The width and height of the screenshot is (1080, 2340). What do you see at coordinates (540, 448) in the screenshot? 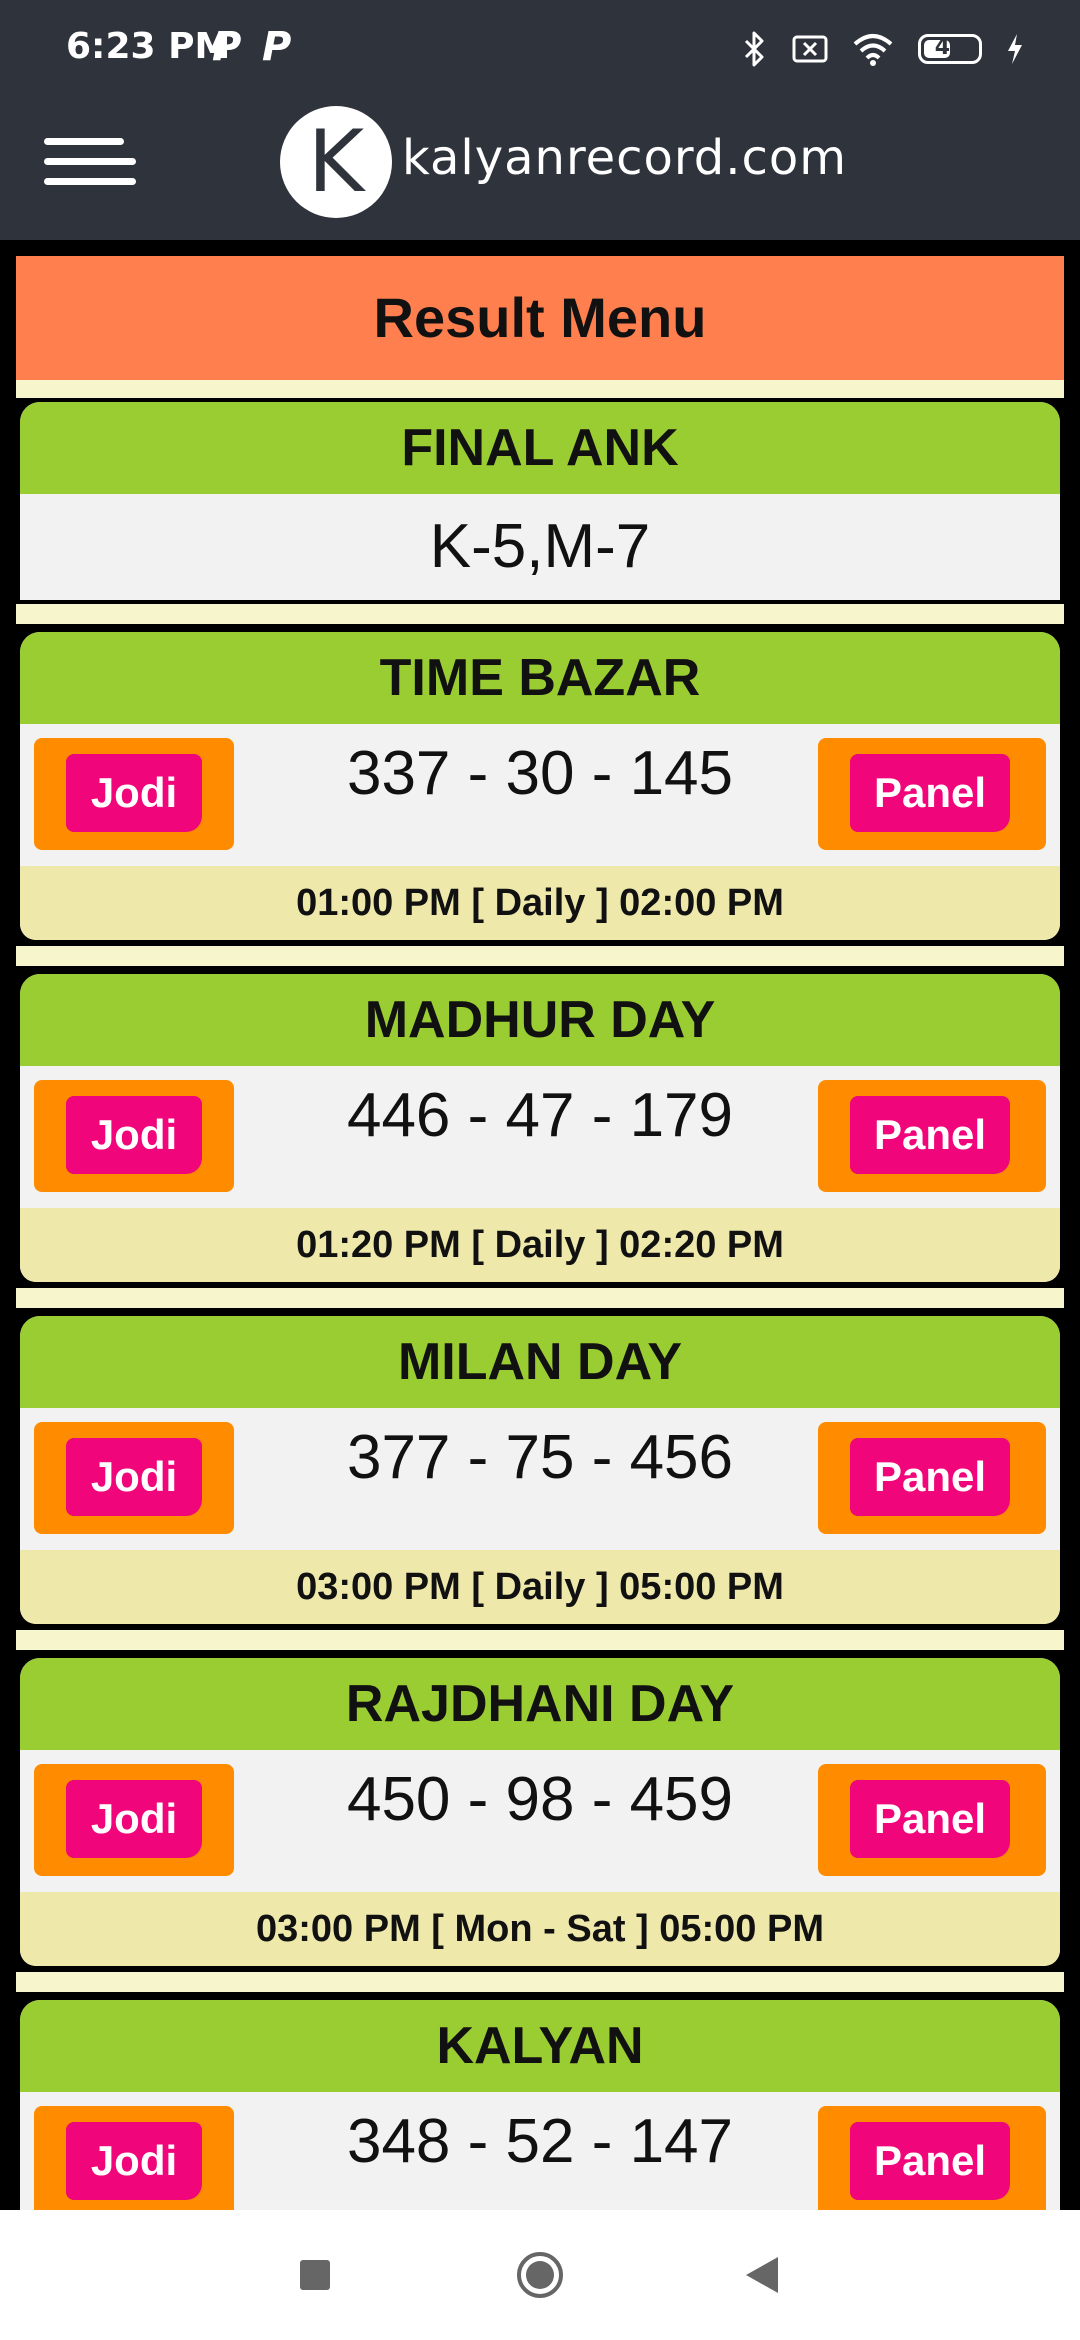
I see `final-ank-title: FINAL ANK` at bounding box center [540, 448].